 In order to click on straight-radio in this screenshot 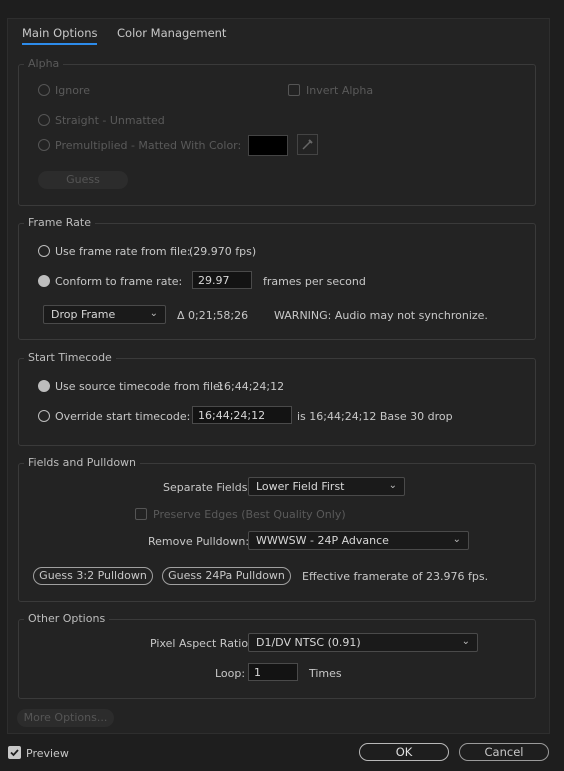, I will do `click(44, 120)`.